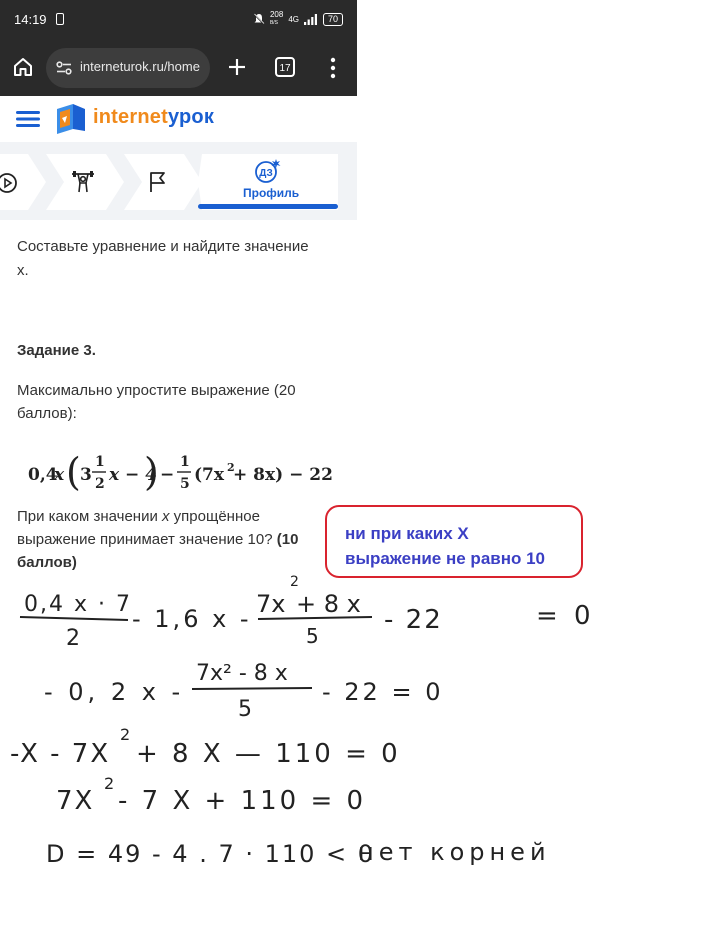  Describe the element at coordinates (140, 66) in the screenshot. I see `url-text: interneturok.ru/home` at that location.